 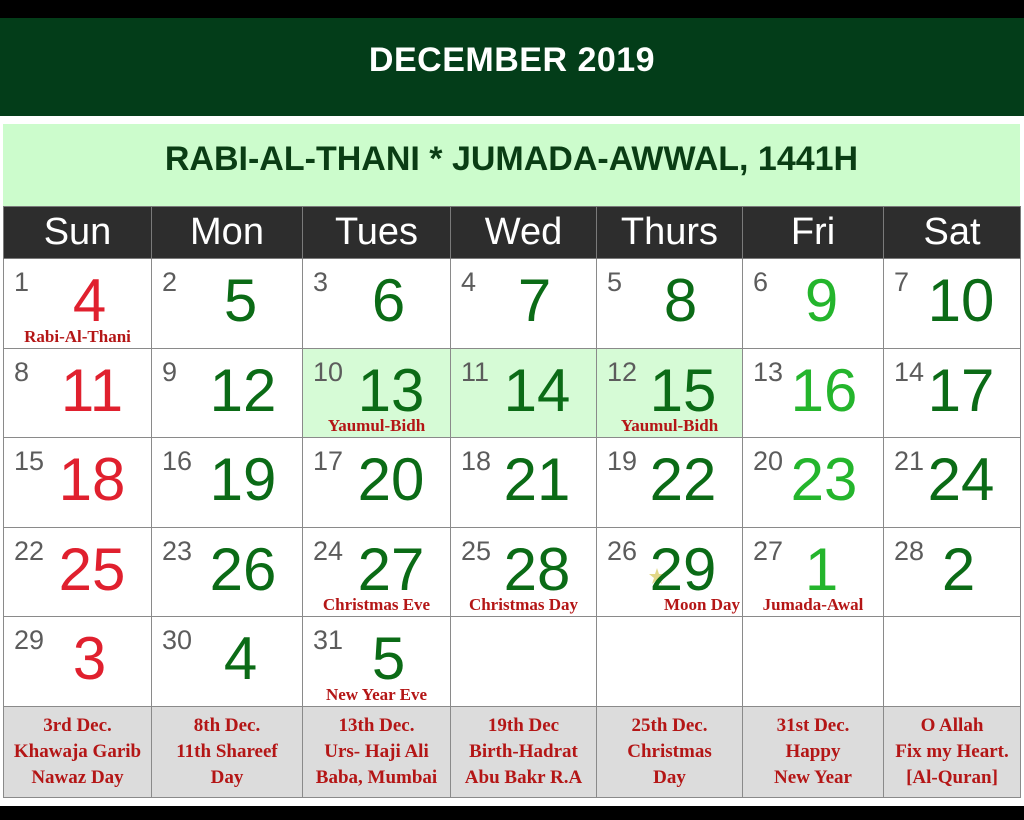 What do you see at coordinates (227, 232) in the screenshot?
I see `weekday-mon: Mon` at bounding box center [227, 232].